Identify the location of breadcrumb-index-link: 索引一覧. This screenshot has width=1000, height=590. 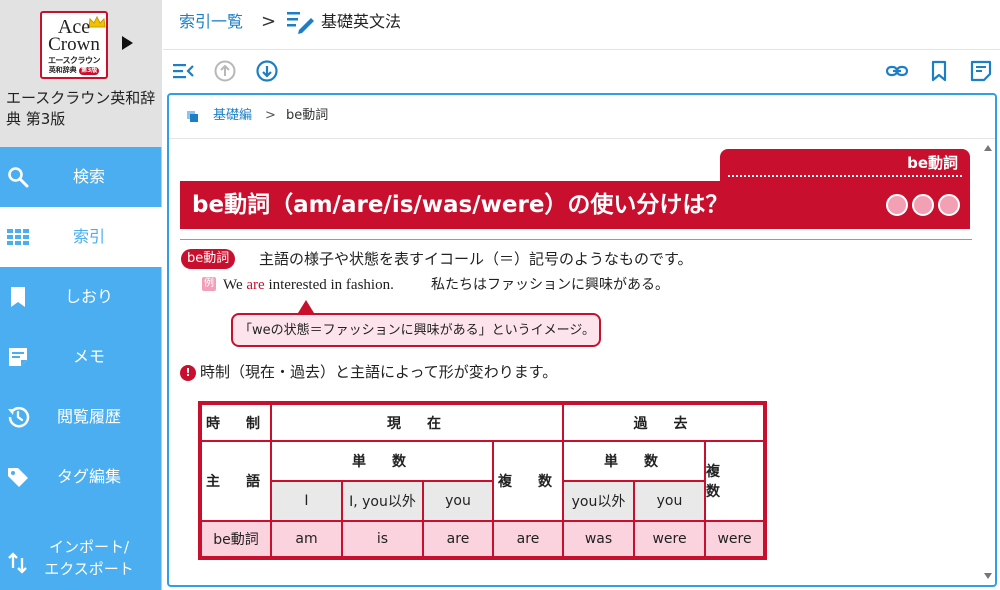
(211, 22).